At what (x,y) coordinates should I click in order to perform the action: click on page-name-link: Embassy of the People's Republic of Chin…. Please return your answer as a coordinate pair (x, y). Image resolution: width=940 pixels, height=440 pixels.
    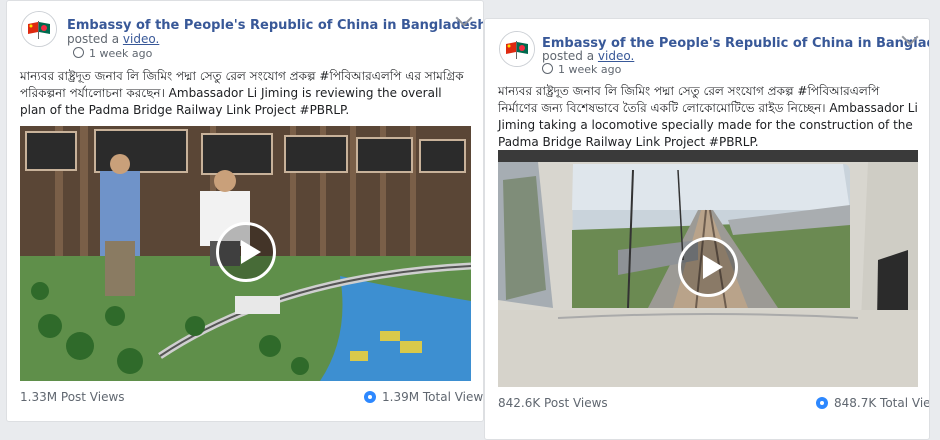
    Looking at the image, I should click on (275, 25).